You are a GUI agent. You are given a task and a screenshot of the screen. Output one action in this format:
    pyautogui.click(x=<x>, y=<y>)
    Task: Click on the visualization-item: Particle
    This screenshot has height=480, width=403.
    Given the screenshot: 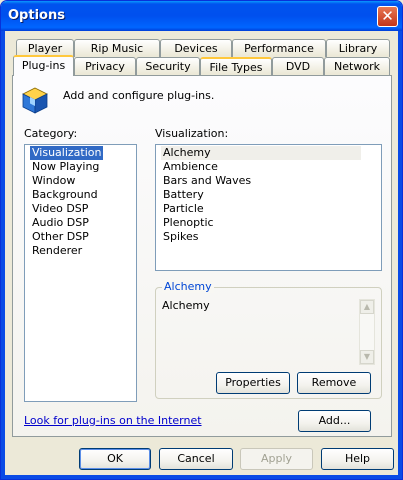 What is the action you would take?
    pyautogui.click(x=183, y=209)
    